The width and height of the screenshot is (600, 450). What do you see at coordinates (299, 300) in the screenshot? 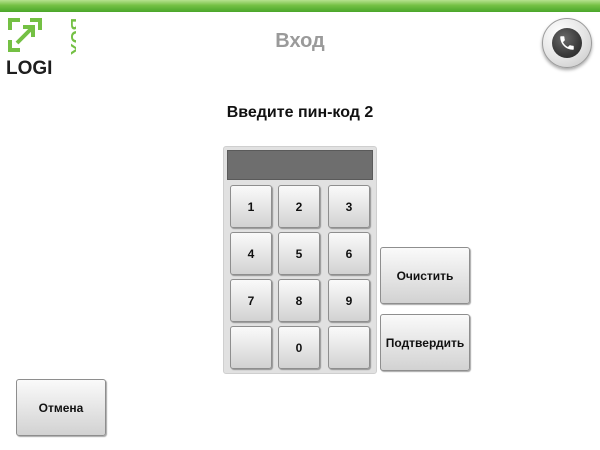
I see `key-8: 8` at bounding box center [299, 300].